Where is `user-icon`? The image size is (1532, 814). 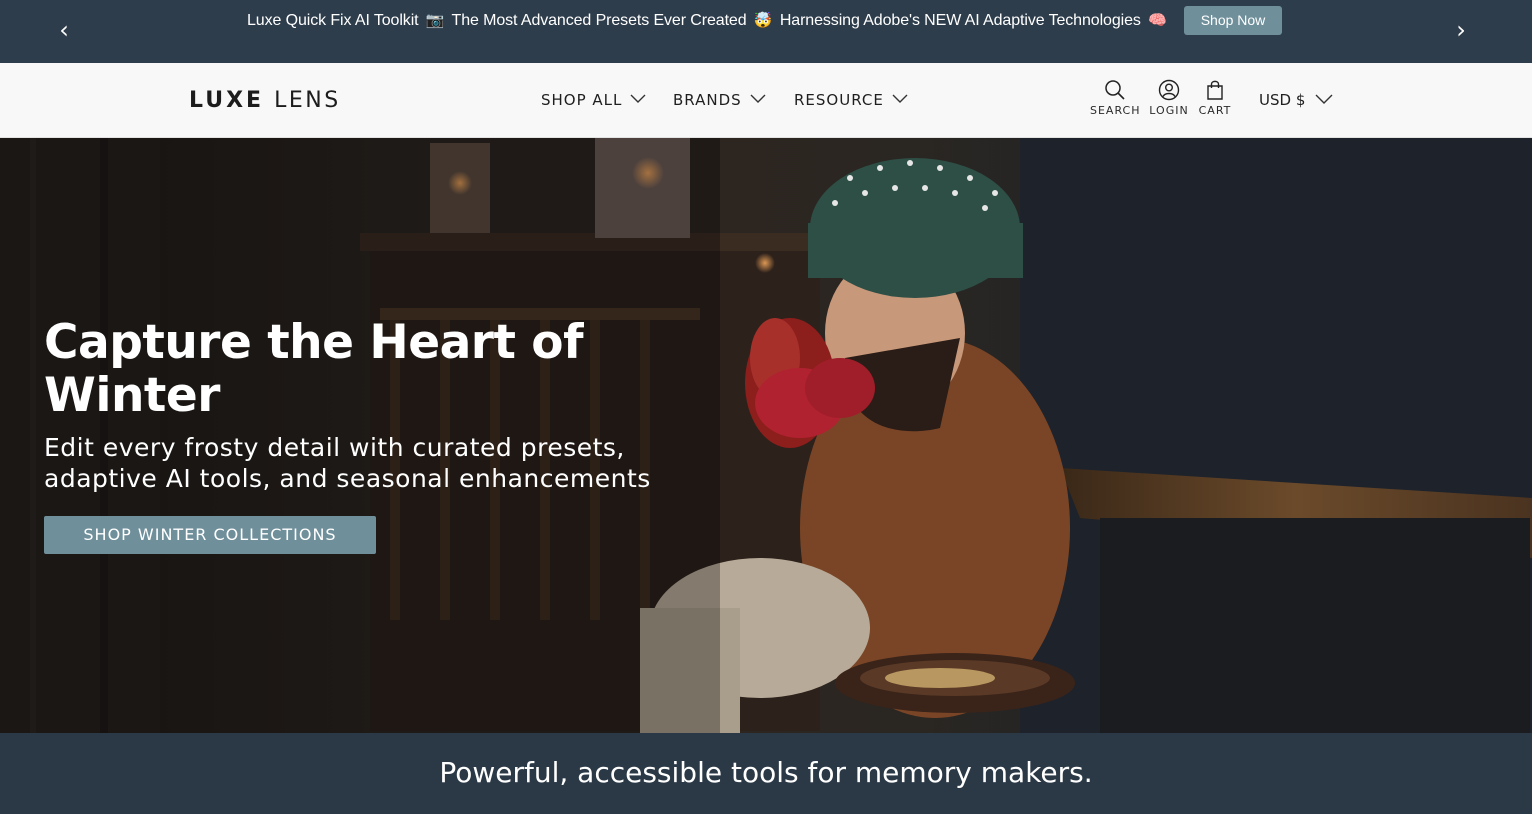
user-icon is located at coordinates (1169, 90).